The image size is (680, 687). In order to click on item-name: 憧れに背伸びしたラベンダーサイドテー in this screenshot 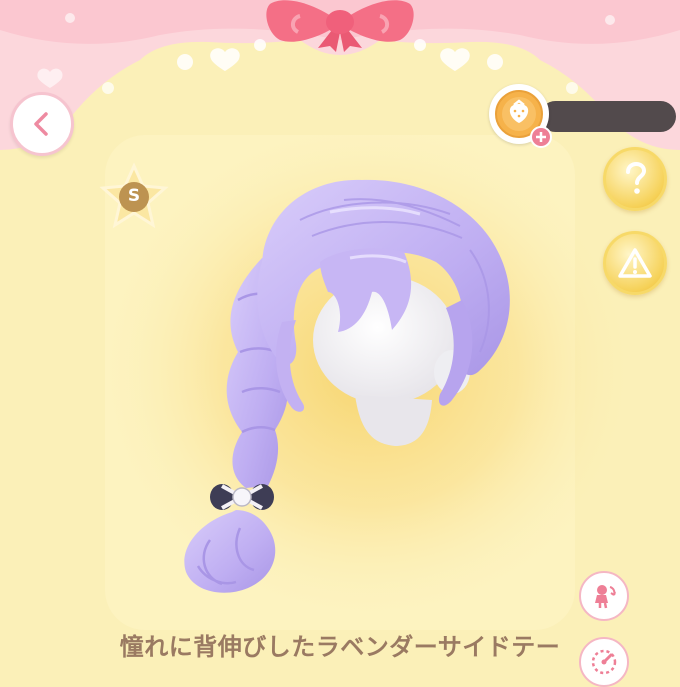, I will do `click(340, 647)`.